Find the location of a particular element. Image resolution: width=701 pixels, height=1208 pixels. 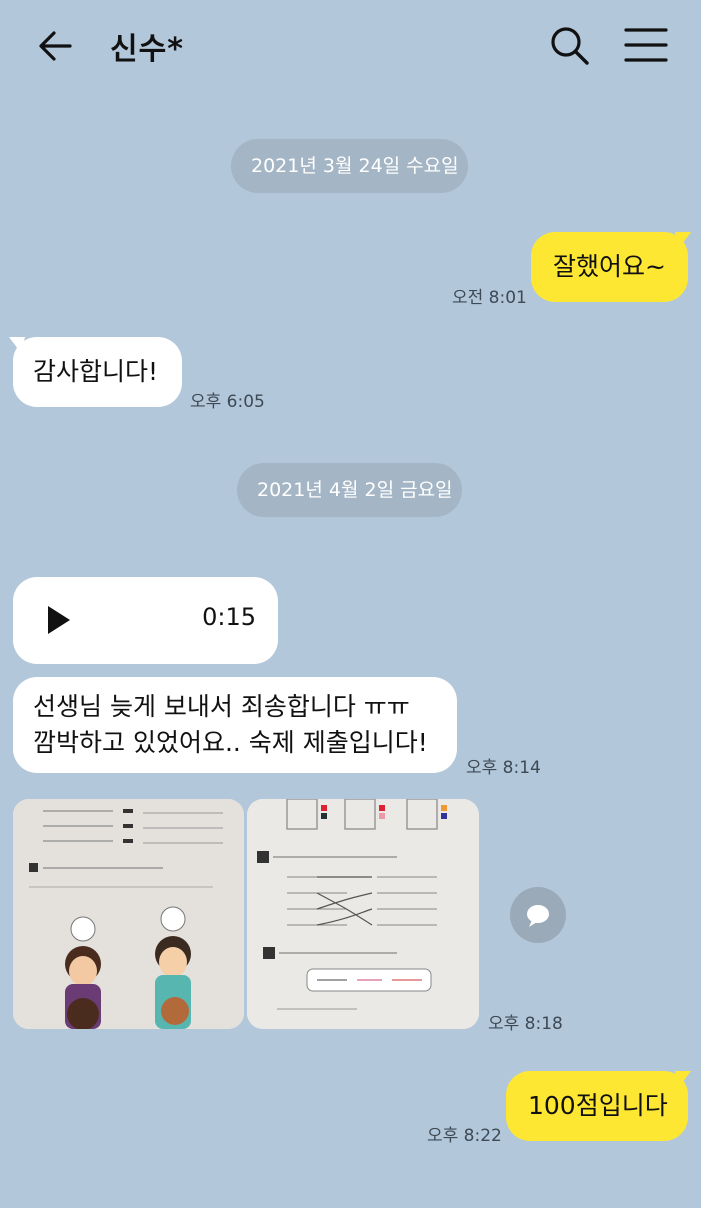

message-time: 오후 8:14 is located at coordinates (503, 768).